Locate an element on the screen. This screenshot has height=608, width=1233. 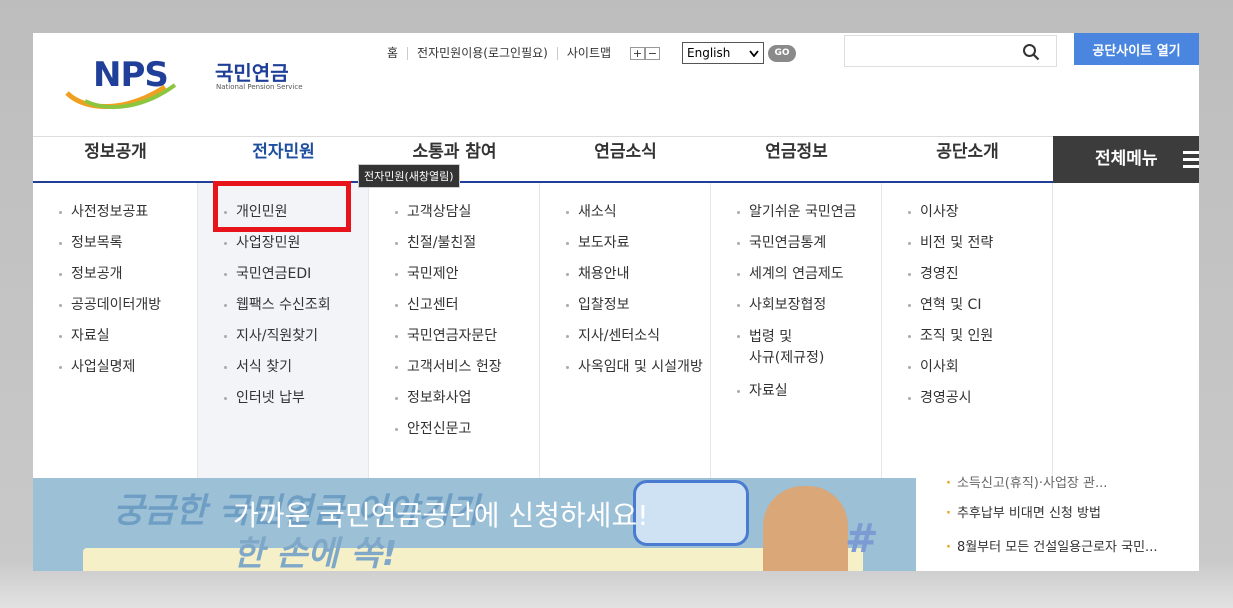
submenu-column: 사전정보공표 정보목록 정보공개 공공데이터개방 자료실 사업실명제 is located at coordinates (115, 330).